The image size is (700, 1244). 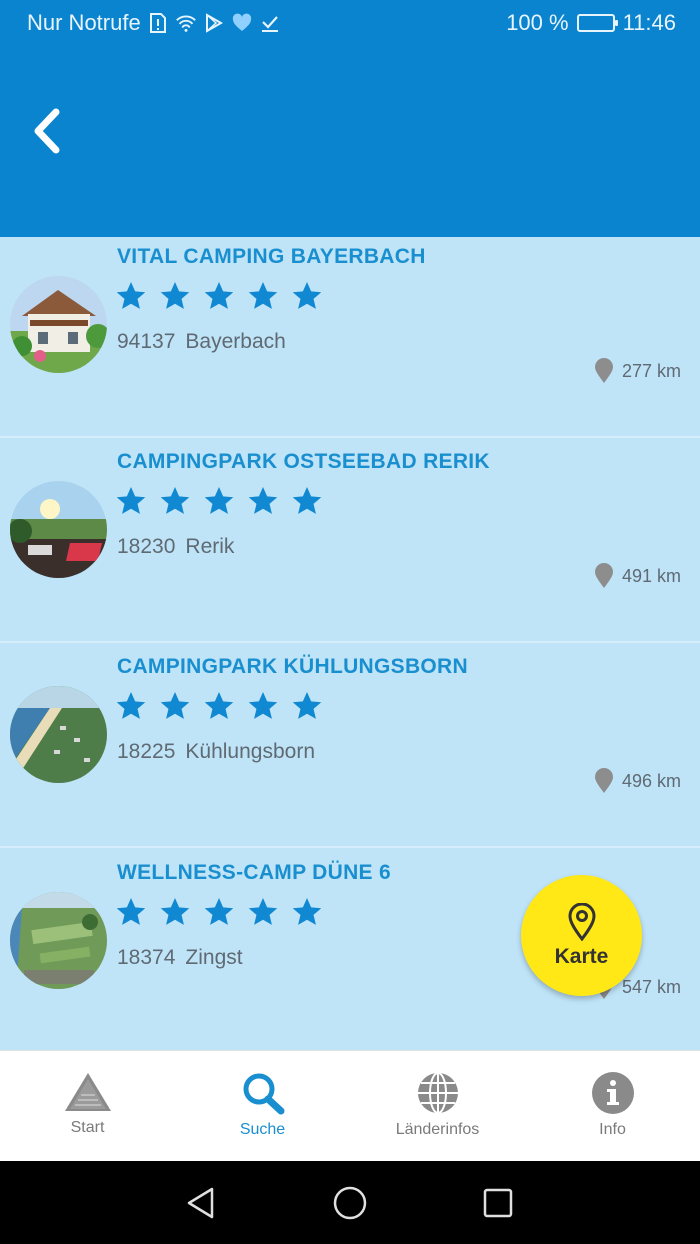 I want to click on distance: 277 km, so click(x=637, y=371).